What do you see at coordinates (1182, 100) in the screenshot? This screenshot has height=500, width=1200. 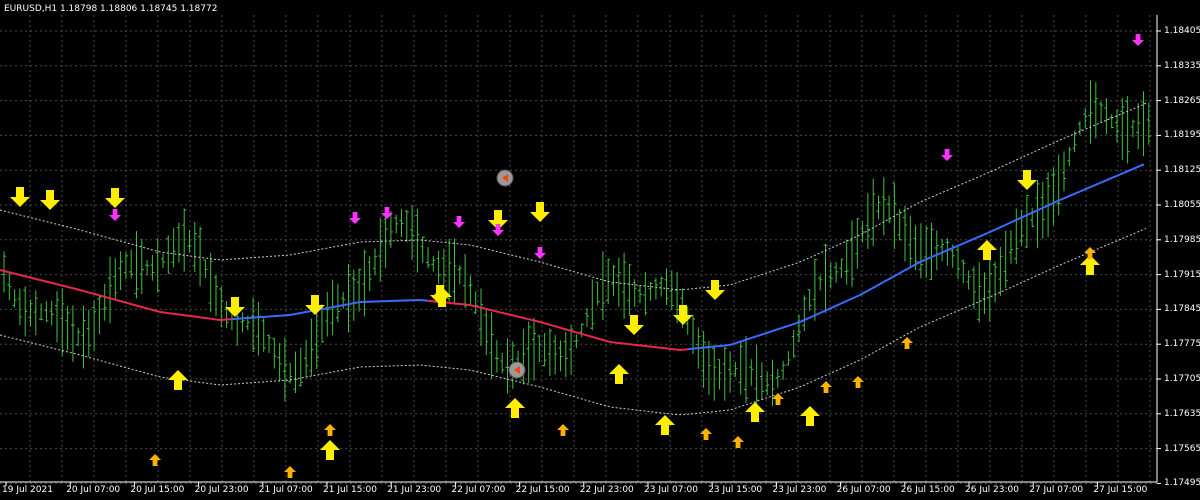 I see `price-axis-label: 1.18265` at bounding box center [1182, 100].